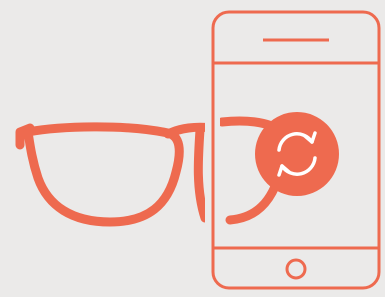  I want to click on sync-badge-circle, so click(297, 154).